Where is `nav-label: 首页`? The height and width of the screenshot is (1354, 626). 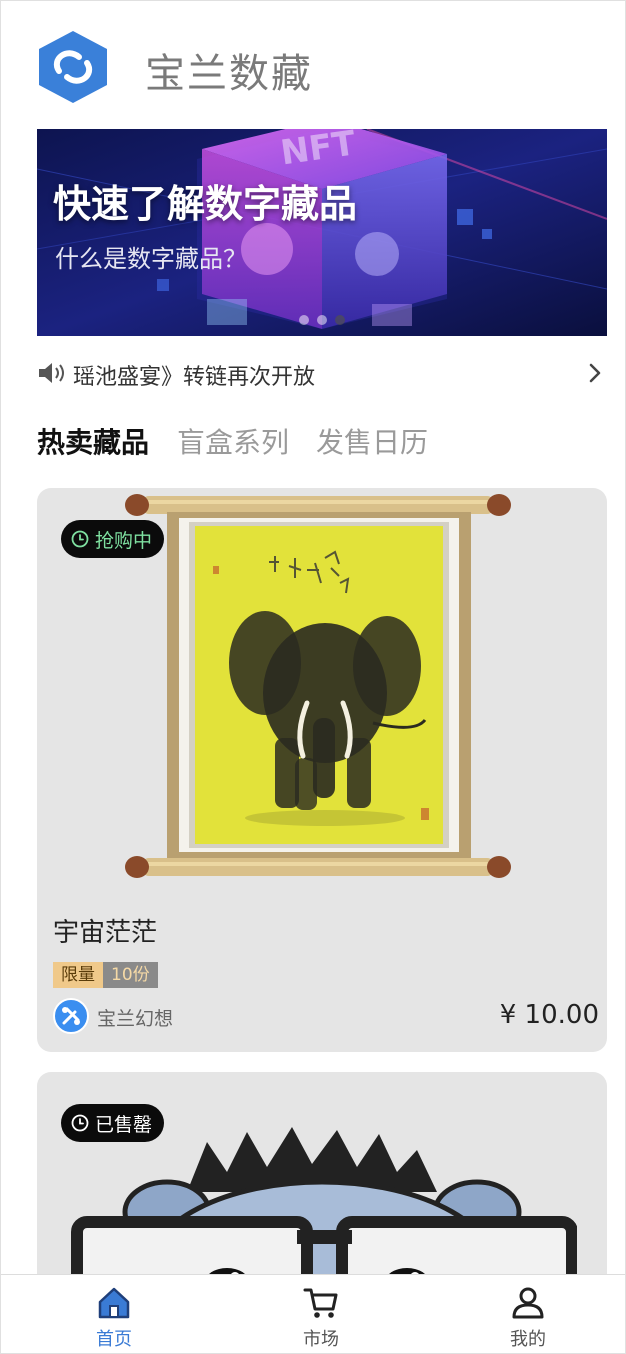 nav-label: 首页 is located at coordinates (114, 1339).